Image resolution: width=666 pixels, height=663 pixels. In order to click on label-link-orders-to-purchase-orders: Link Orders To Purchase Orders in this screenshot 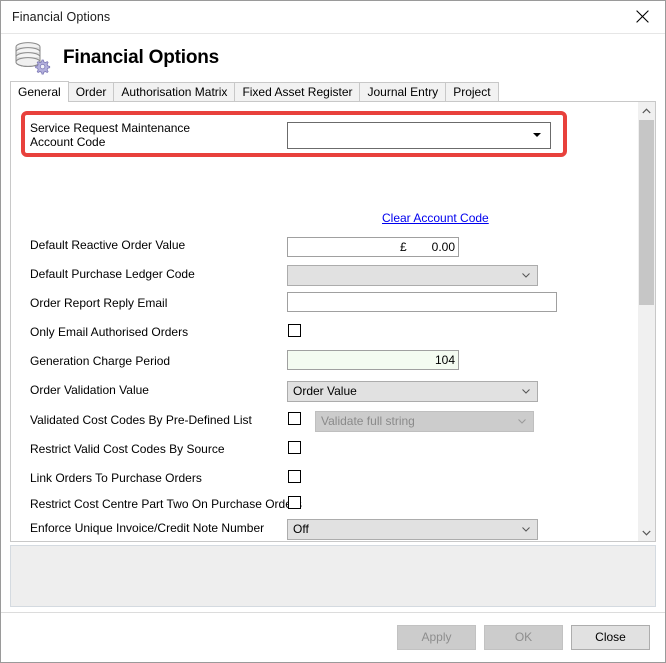, I will do `click(116, 477)`.